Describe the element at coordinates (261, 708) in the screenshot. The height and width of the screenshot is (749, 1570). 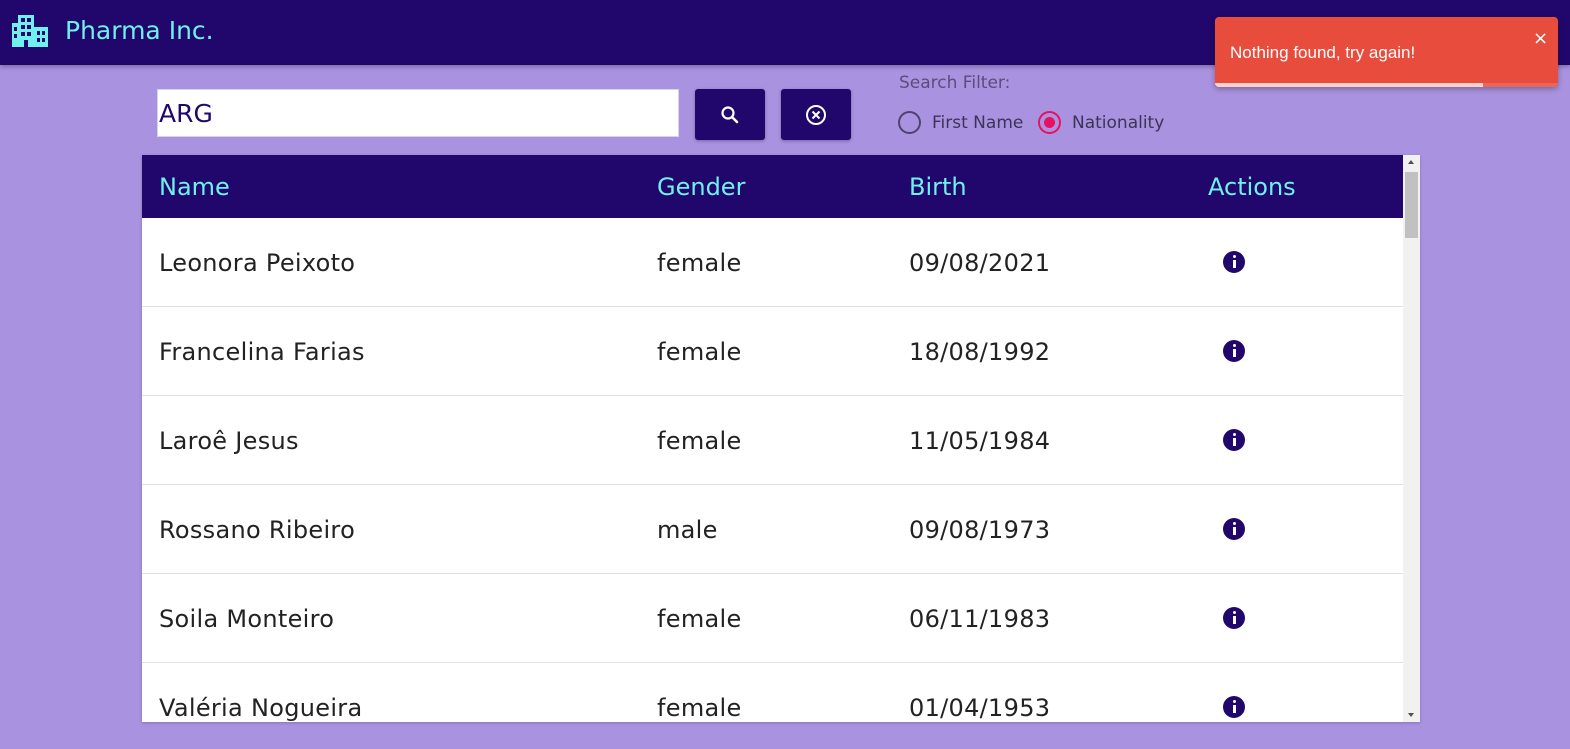
I see `cell-name: Valéria Nogueira` at that location.